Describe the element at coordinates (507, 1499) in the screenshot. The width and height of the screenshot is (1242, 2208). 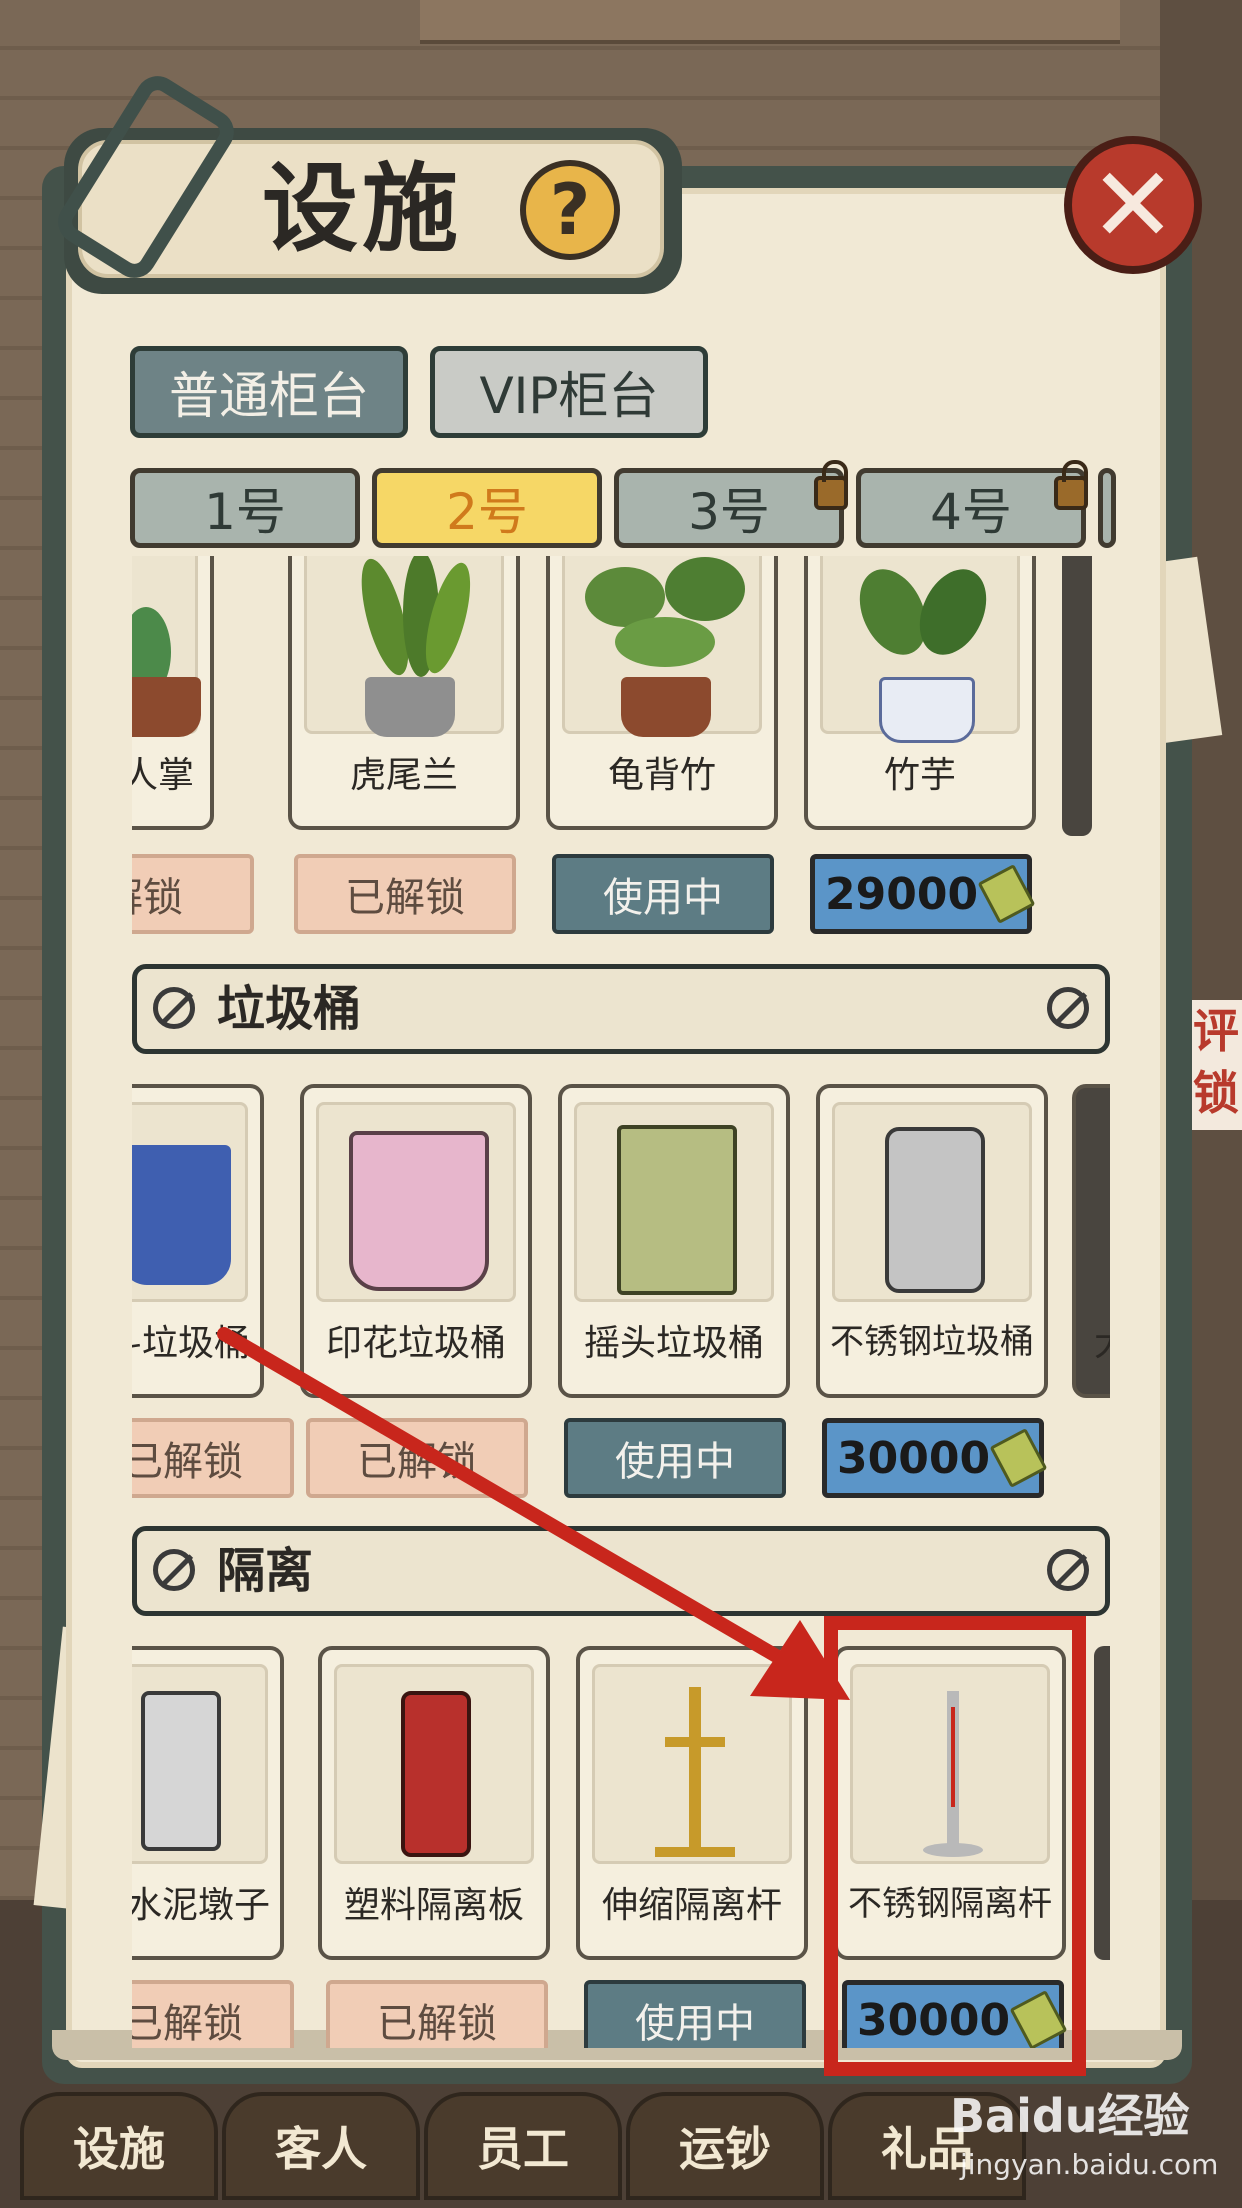
I see `arrow-shaft` at that location.